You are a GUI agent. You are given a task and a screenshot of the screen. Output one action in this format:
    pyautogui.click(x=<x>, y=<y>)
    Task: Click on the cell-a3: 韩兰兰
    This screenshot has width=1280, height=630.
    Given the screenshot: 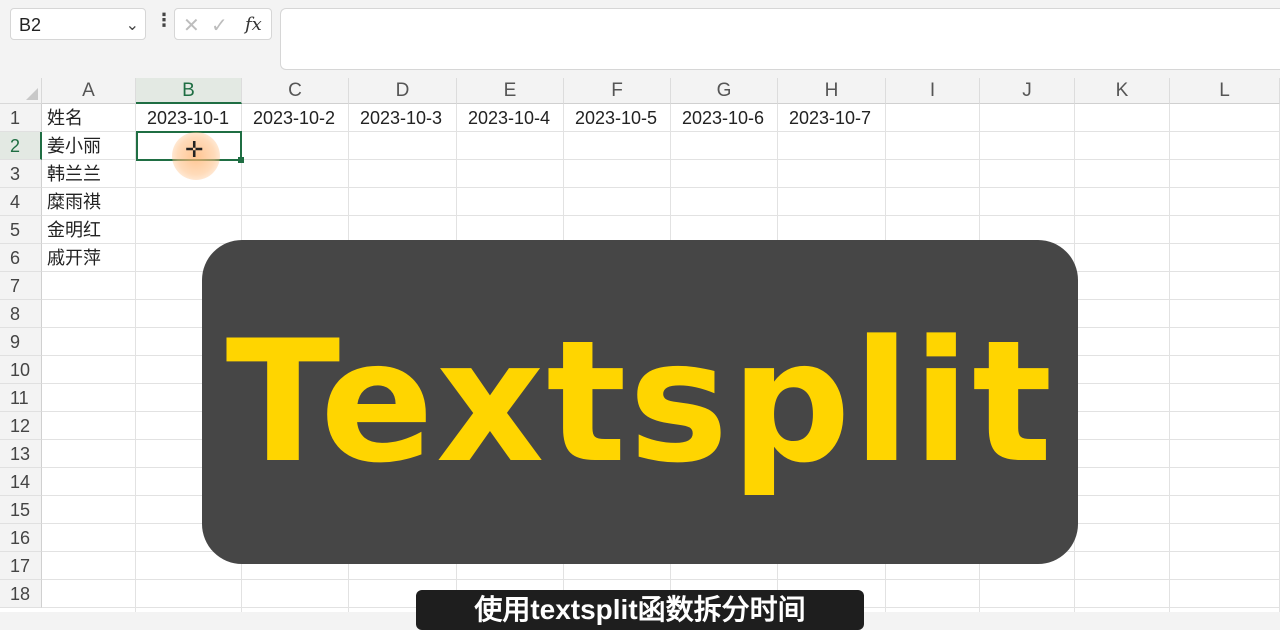 What is the action you would take?
    pyautogui.click(x=74, y=174)
    